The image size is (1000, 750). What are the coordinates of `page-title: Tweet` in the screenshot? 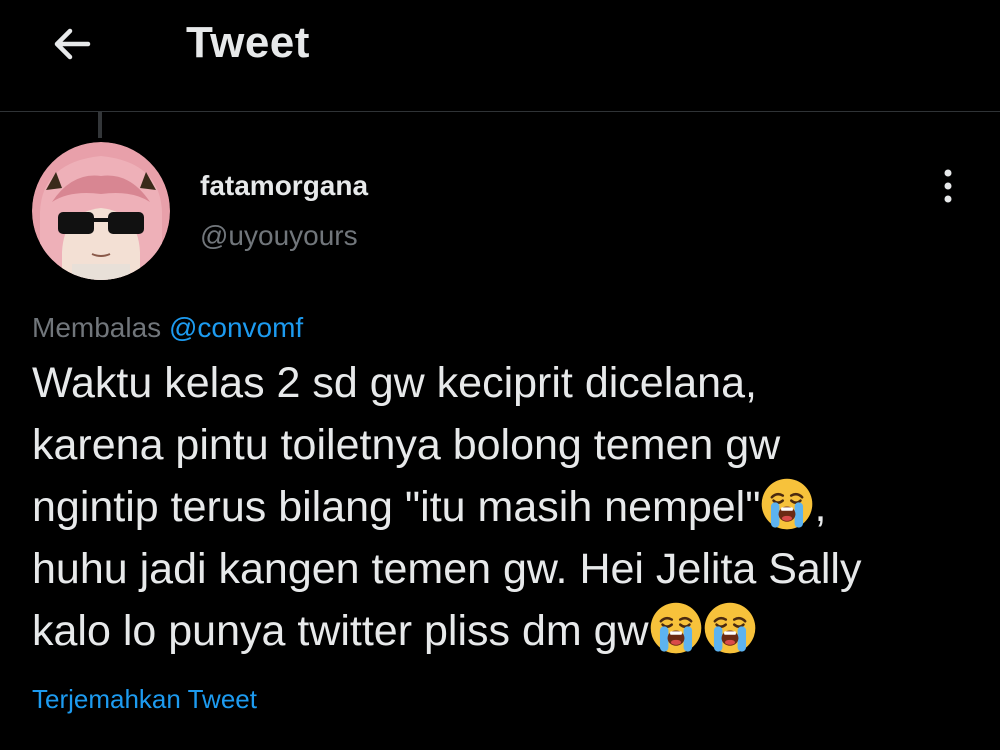 It's located at (248, 42).